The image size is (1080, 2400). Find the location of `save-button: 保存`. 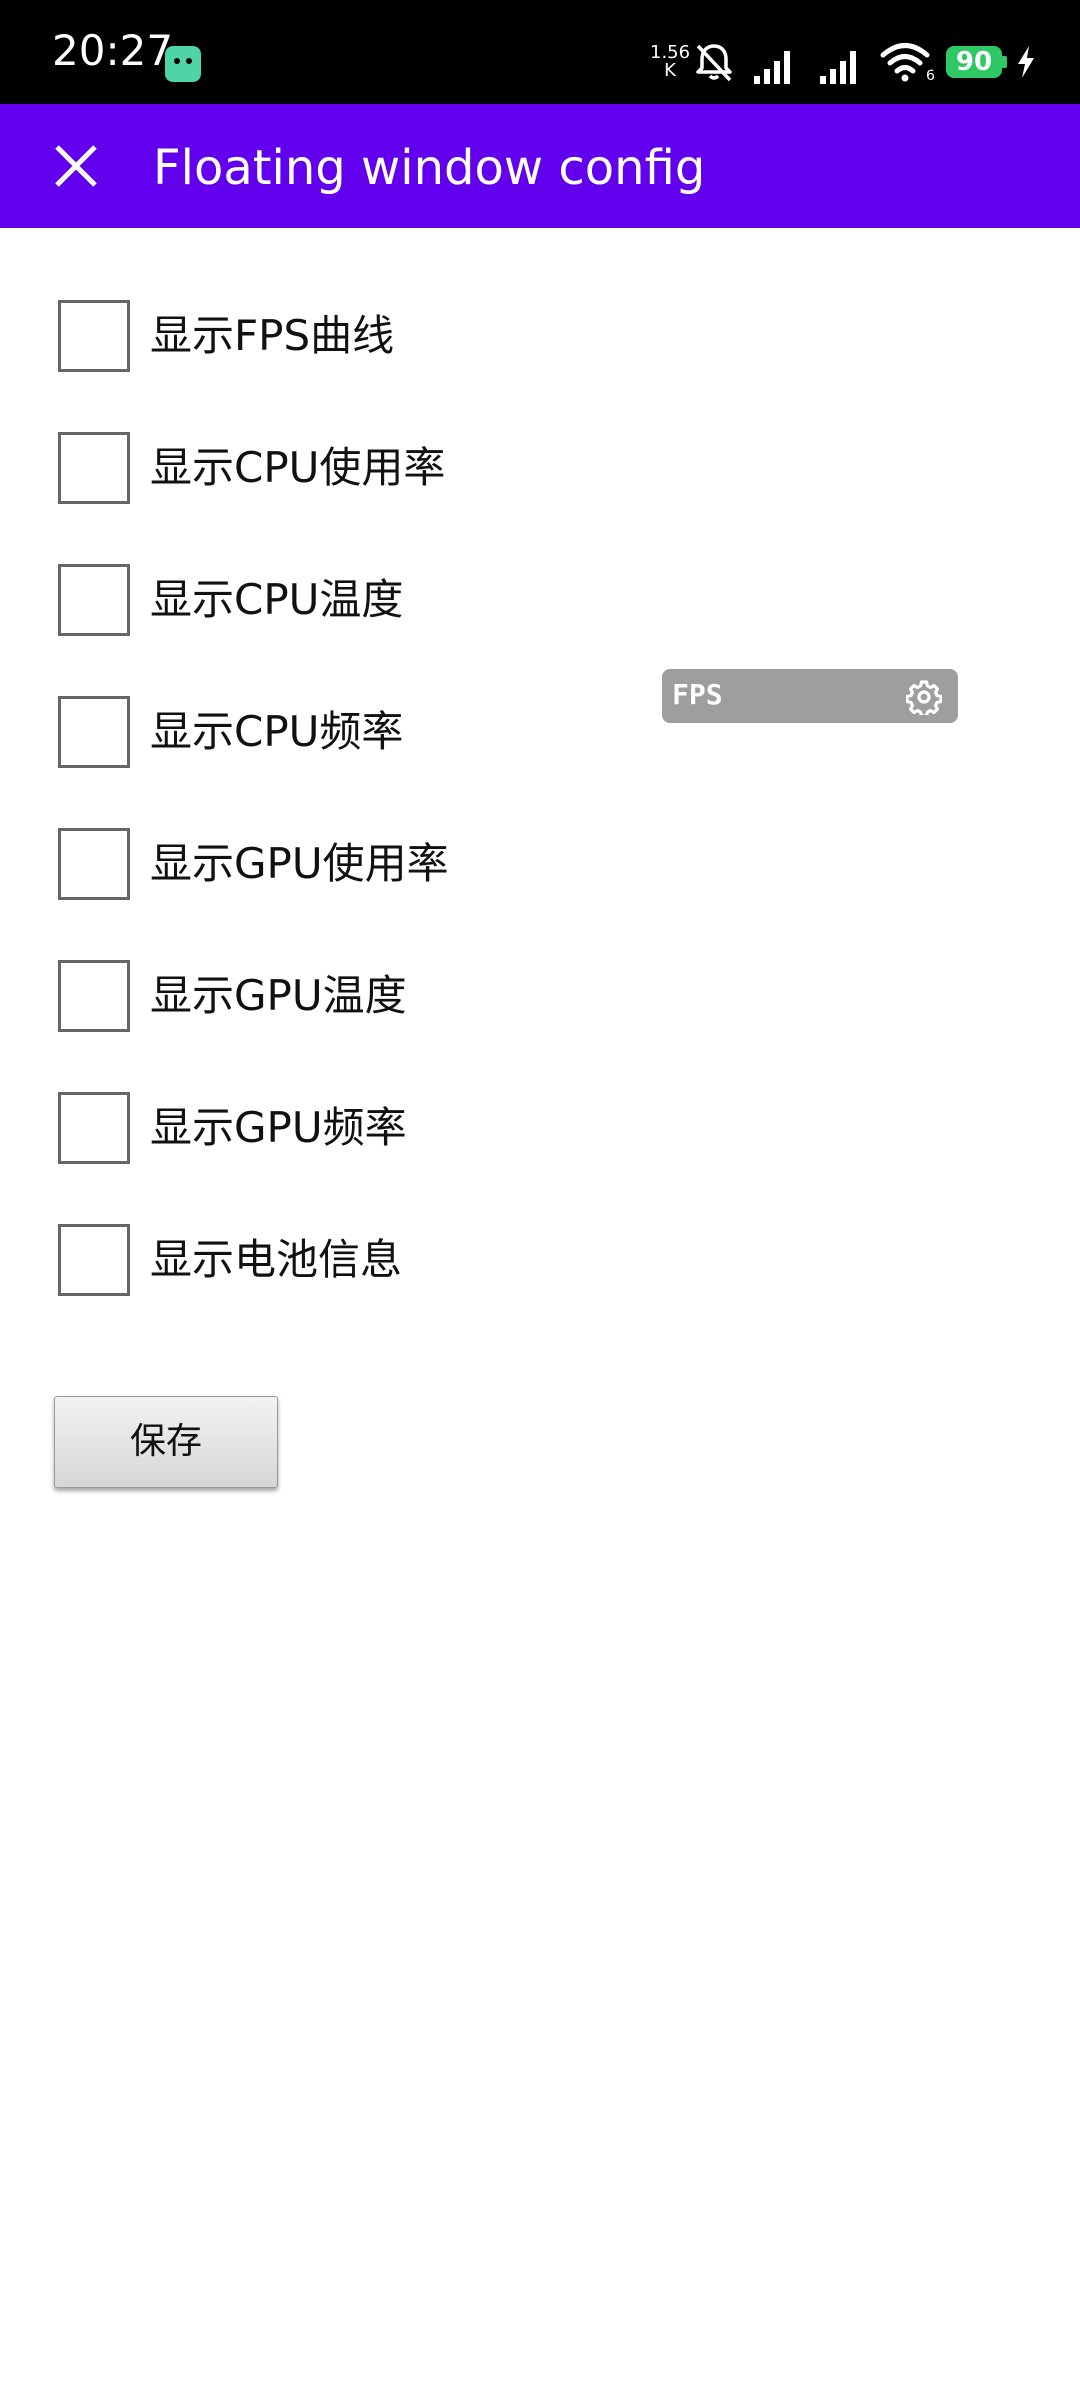

save-button: 保存 is located at coordinates (166, 1442).